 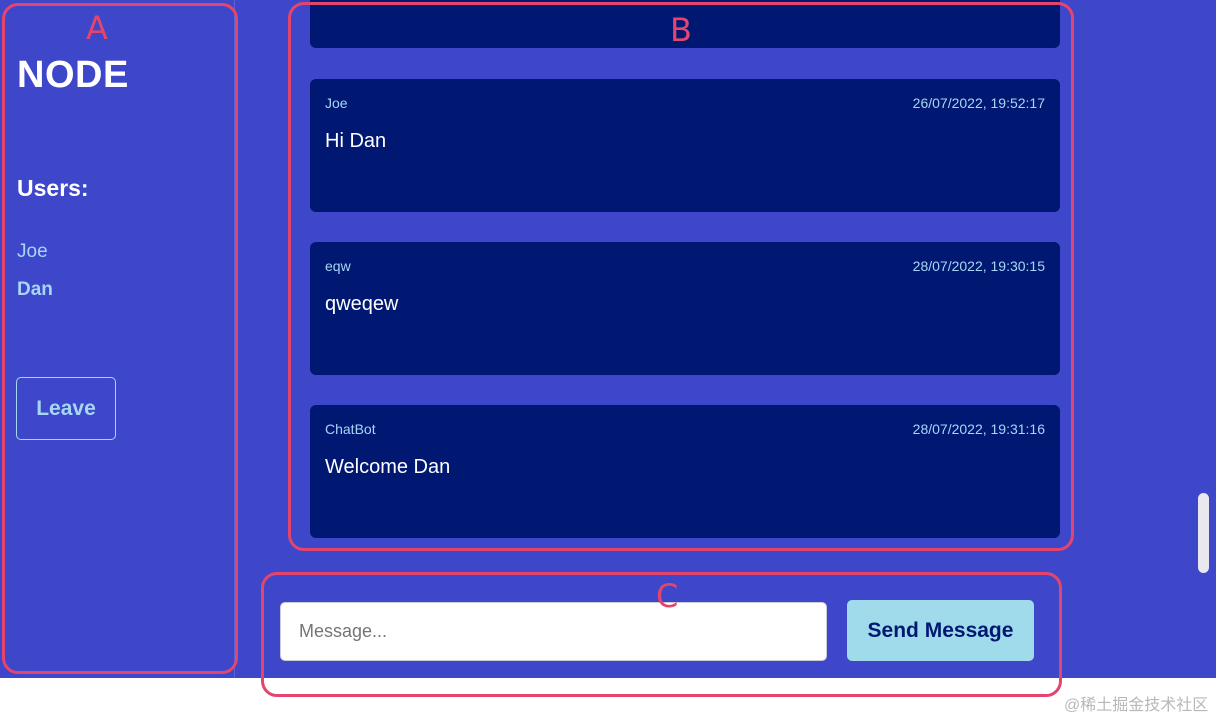 What do you see at coordinates (73, 75) in the screenshot?
I see `room-title: NODE` at bounding box center [73, 75].